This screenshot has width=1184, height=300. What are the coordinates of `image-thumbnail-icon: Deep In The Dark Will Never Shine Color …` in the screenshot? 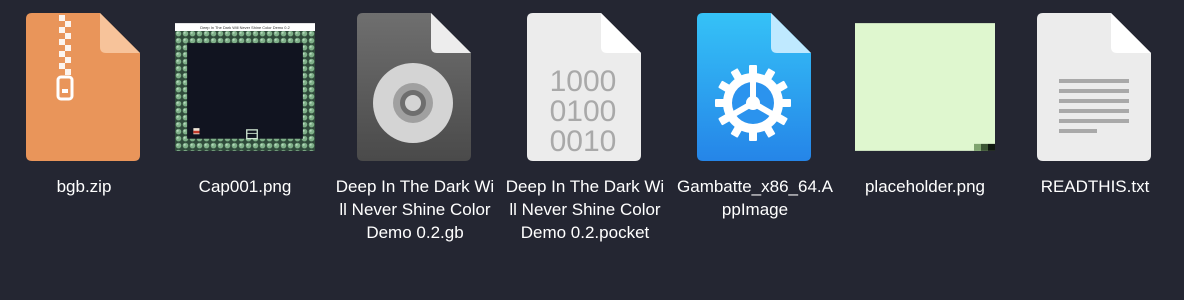 It's located at (245, 87).